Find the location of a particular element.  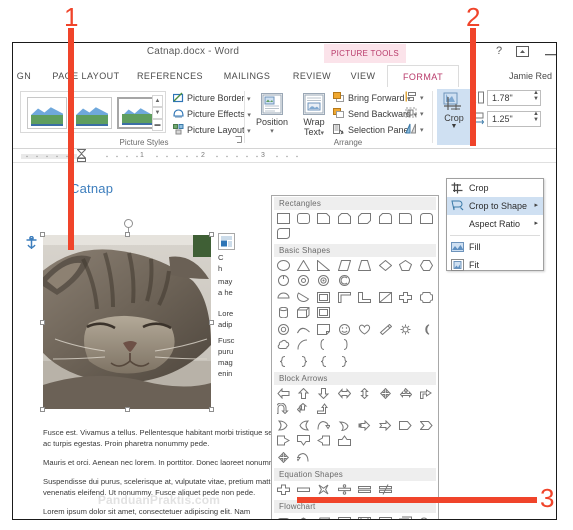

shape-width-spinner: ▲ ▼ is located at coordinates (536, 119).